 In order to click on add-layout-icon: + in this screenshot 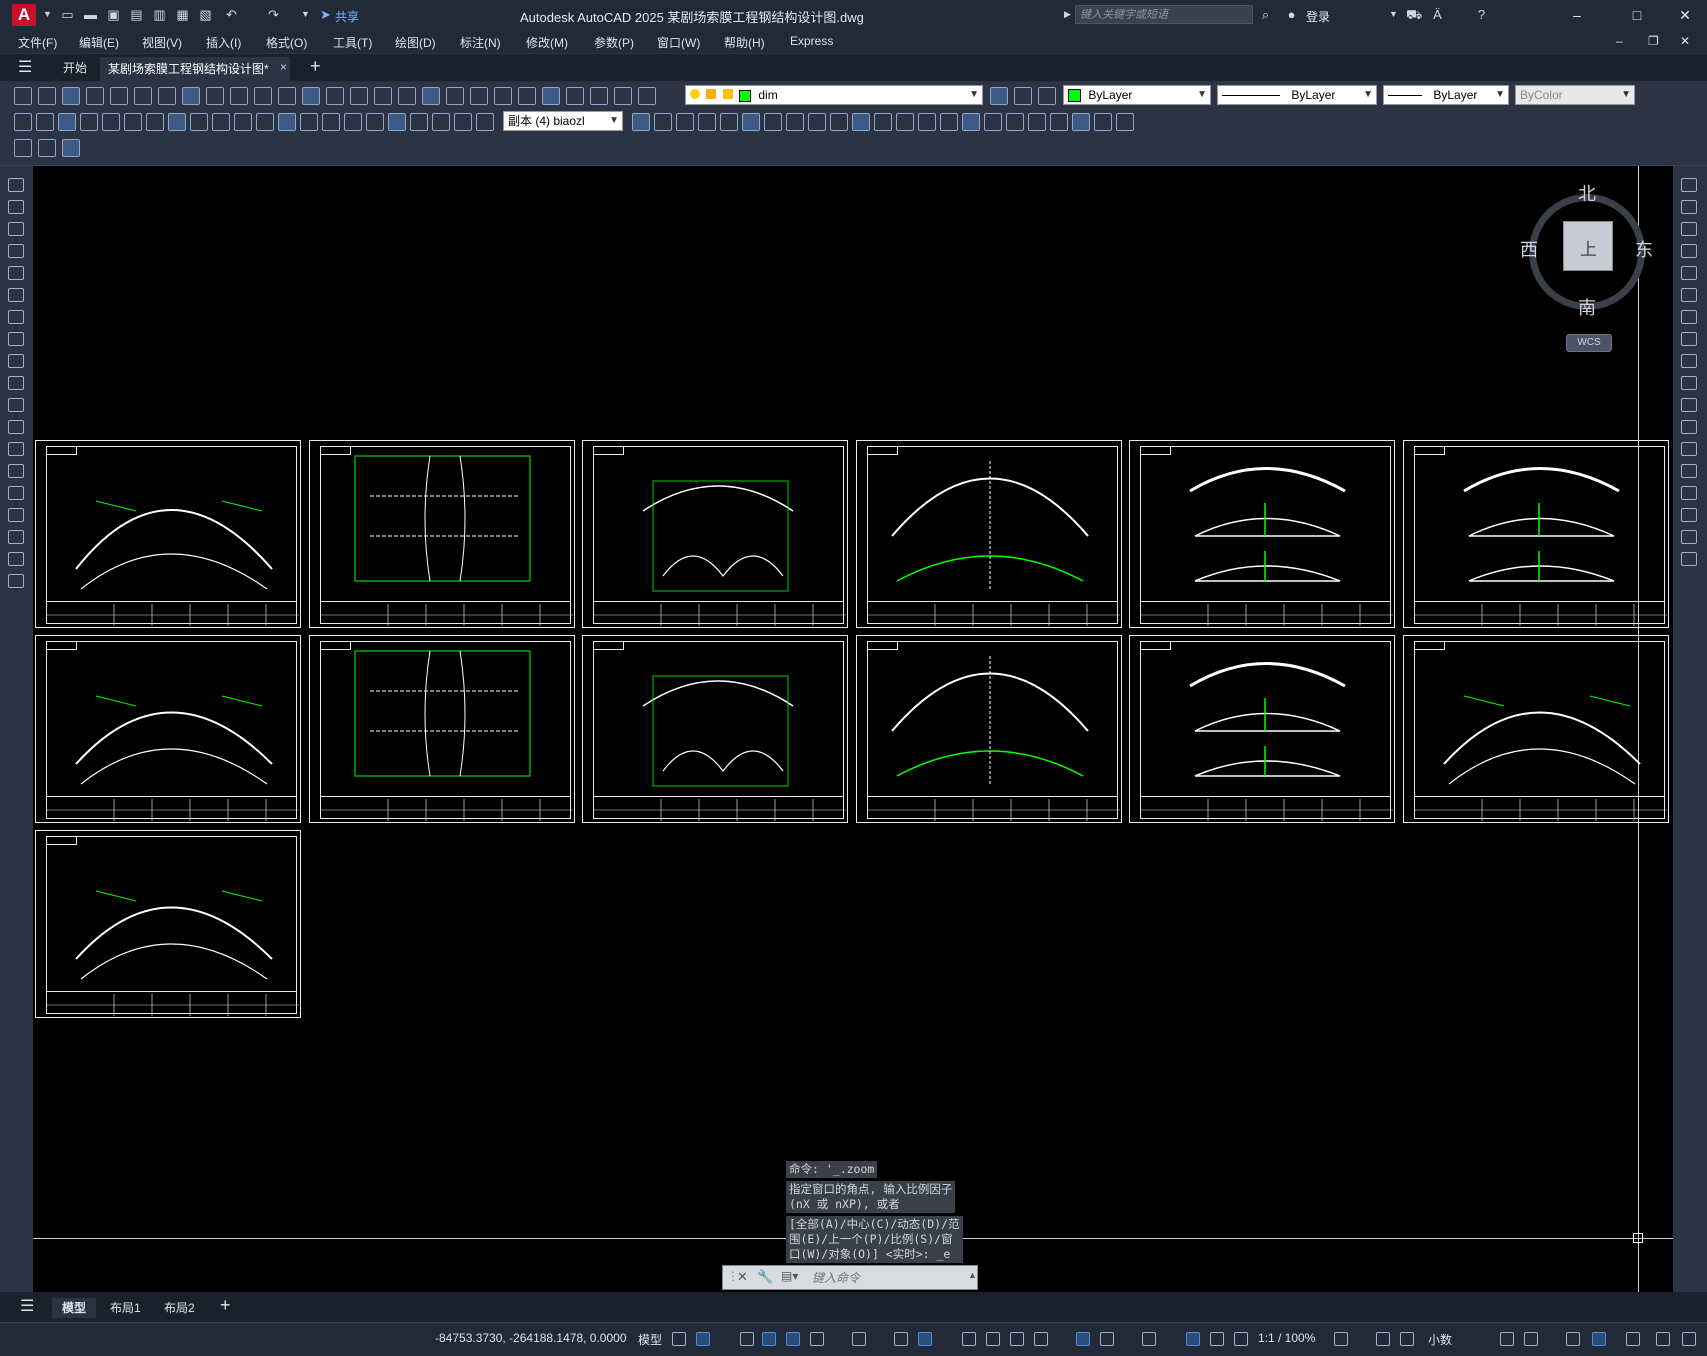, I will do `click(225, 1305)`.